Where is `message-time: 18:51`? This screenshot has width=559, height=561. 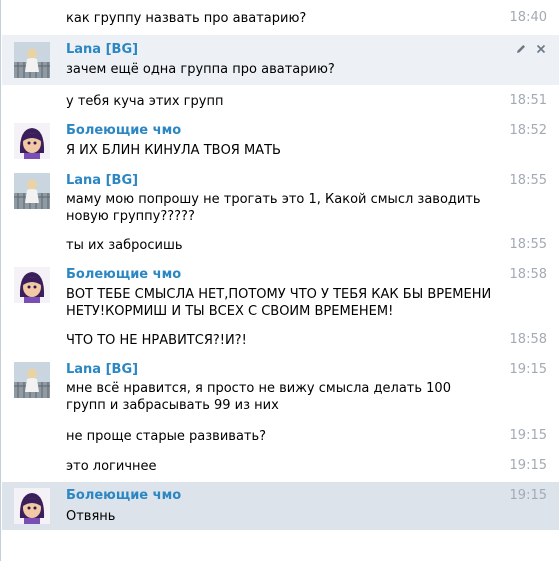
message-time: 18:51 is located at coordinates (528, 100).